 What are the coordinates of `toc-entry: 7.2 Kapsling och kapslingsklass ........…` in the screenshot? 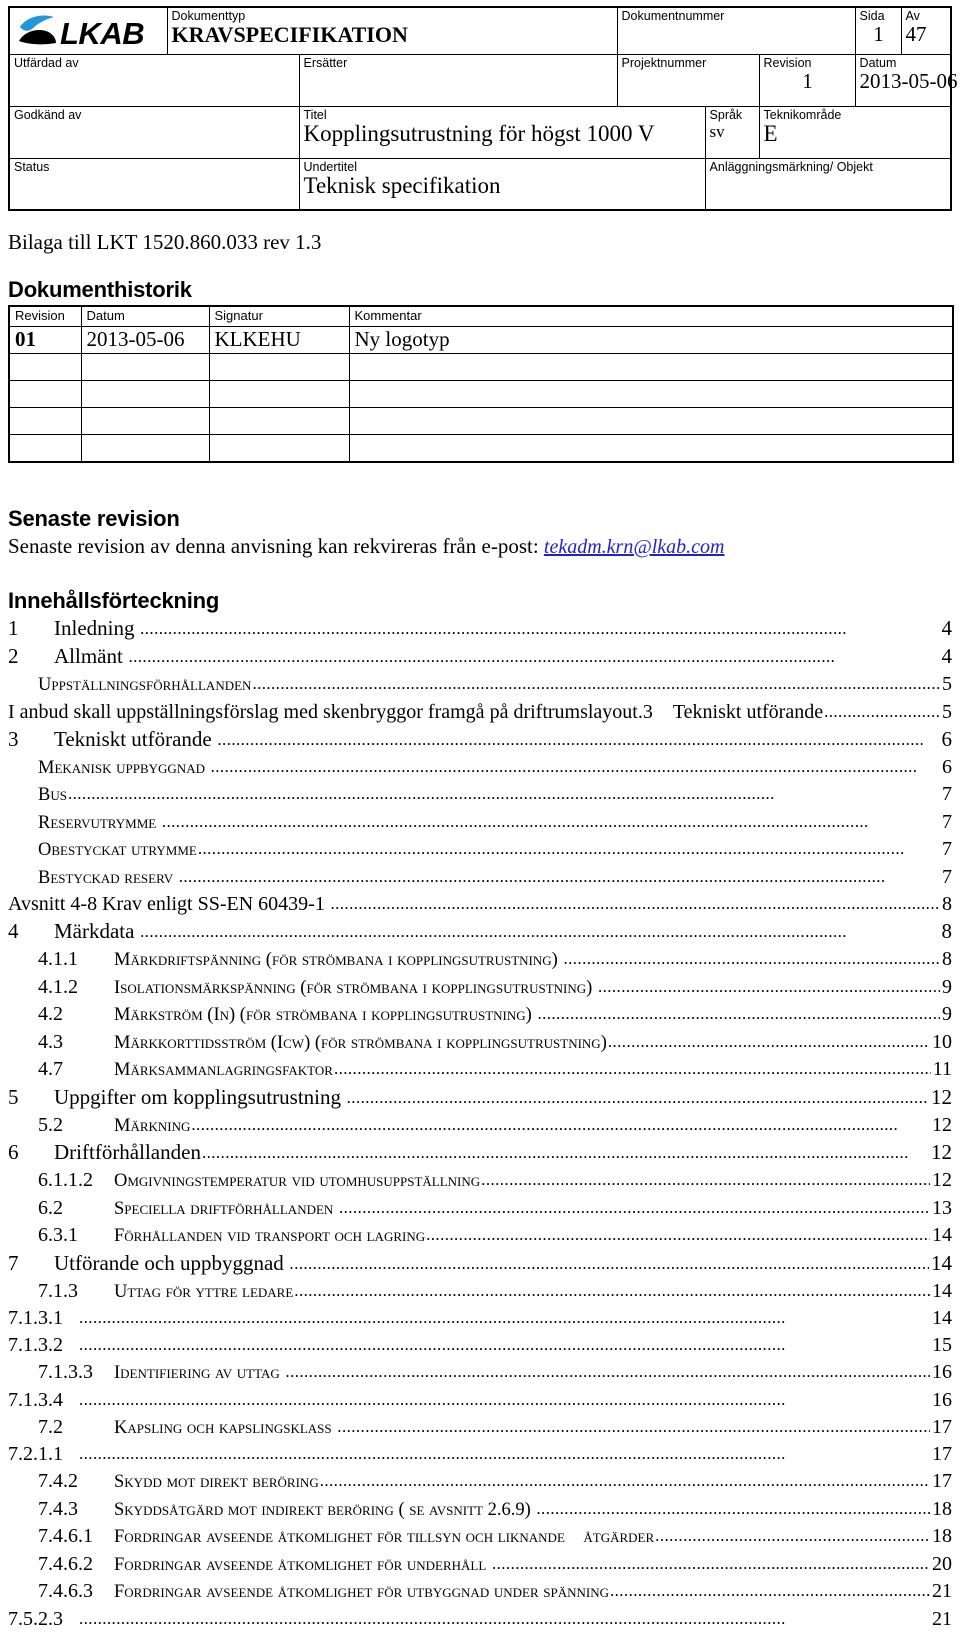 It's located at (480, 1427).